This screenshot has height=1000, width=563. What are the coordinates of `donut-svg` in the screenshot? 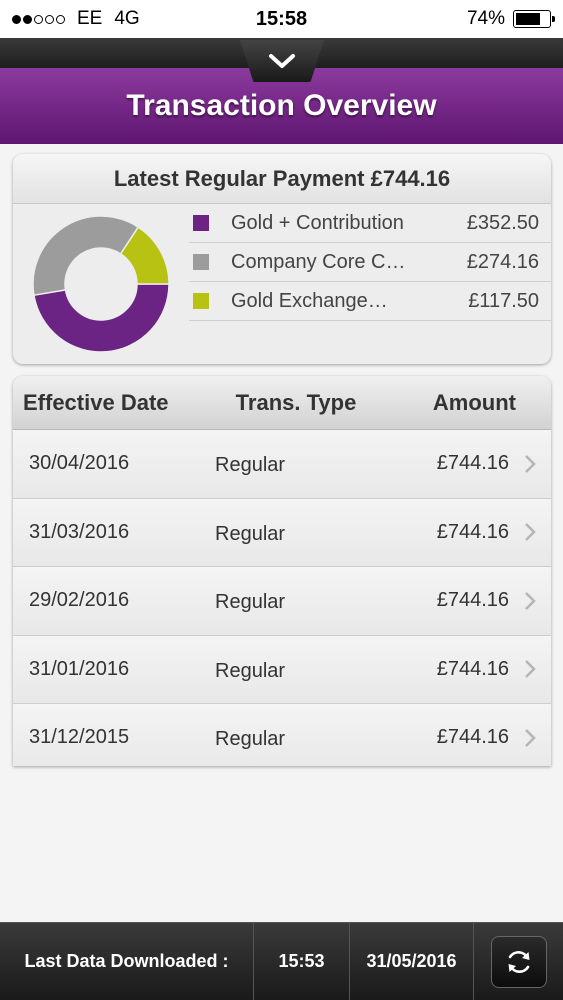 It's located at (101, 284).